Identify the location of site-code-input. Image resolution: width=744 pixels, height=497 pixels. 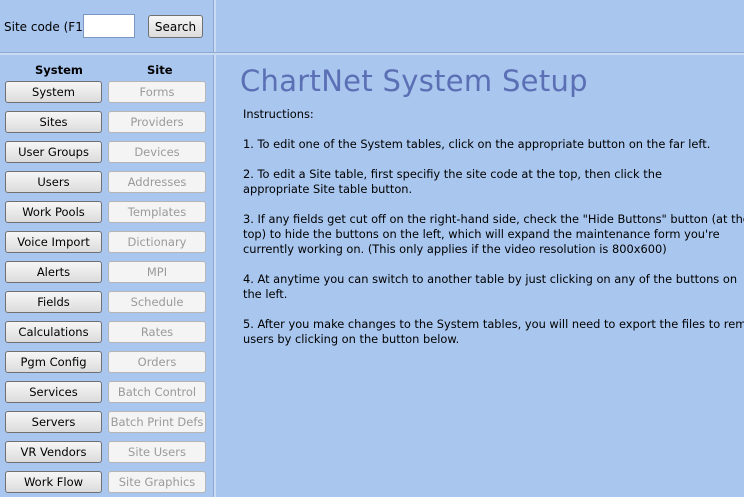
(109, 26).